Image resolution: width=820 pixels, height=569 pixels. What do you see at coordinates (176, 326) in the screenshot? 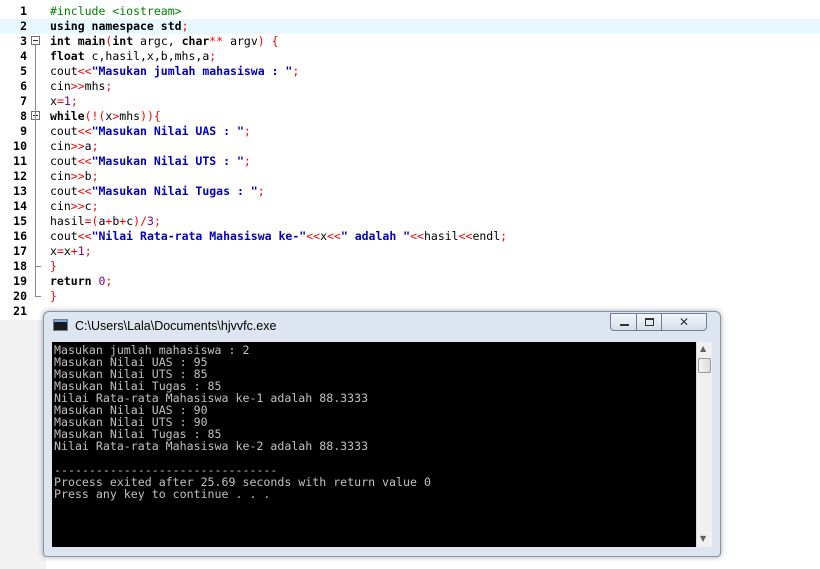
I see `console-window-title: C:\Users\Lala\Documents\hjvvfc.exe` at bounding box center [176, 326].